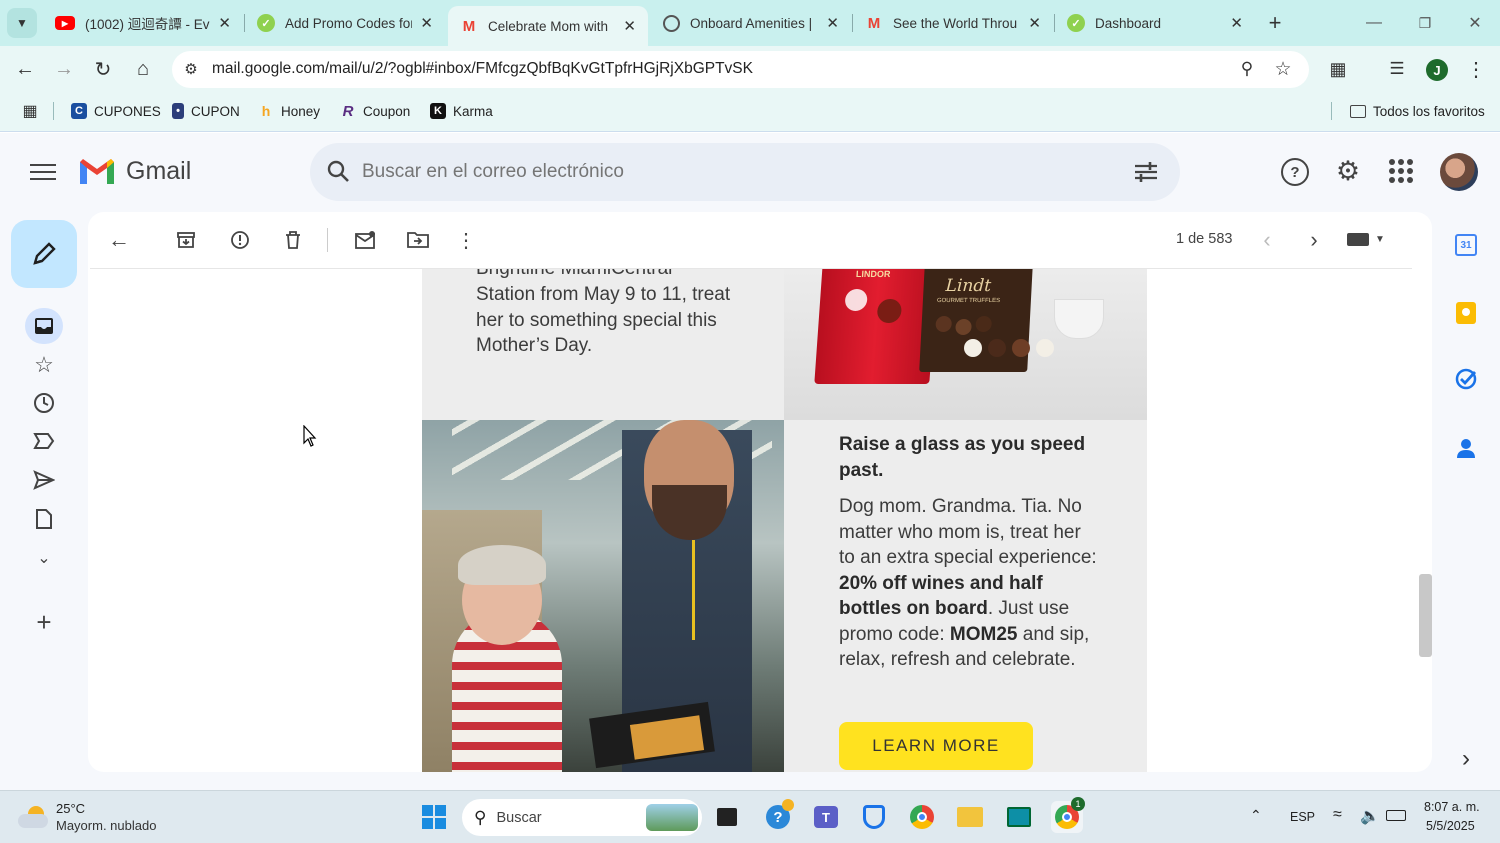 The height and width of the screenshot is (843, 1500). I want to click on account-avatar, so click(1459, 172).